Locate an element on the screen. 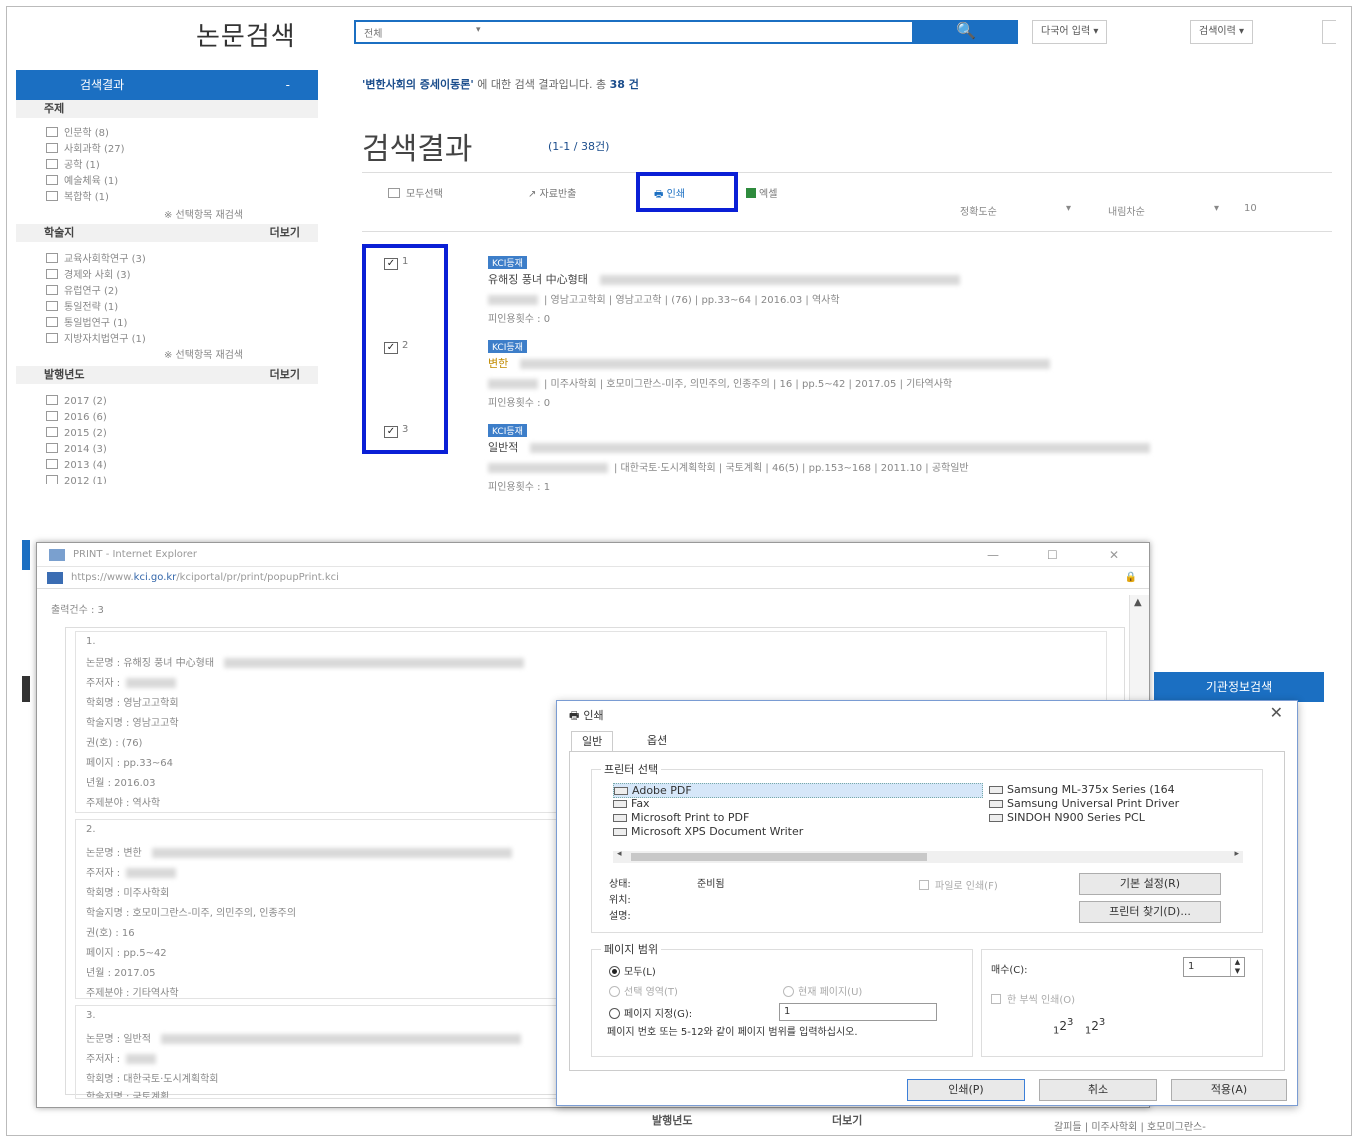 This screenshot has width=1358, height=1140. institution-search-button: 기관정보검색 is located at coordinates (1239, 687).